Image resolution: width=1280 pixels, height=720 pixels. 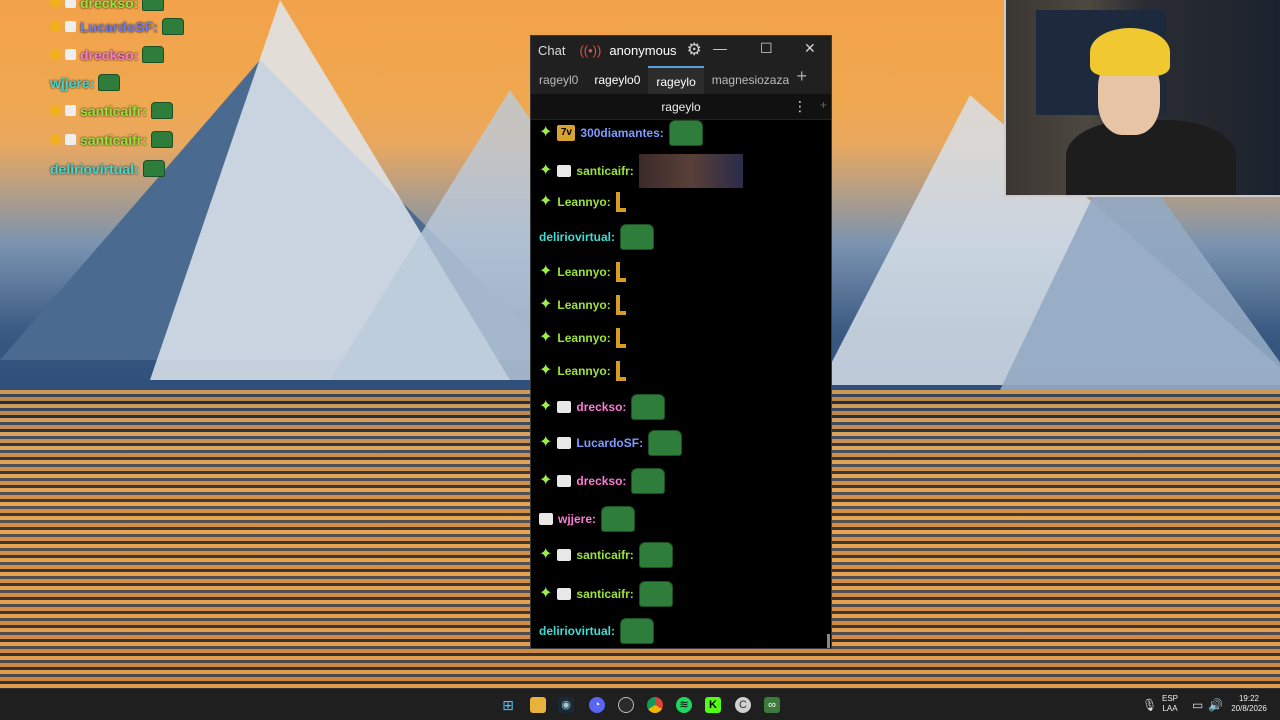 I want to click on window-title: Chat, so click(x=552, y=50).